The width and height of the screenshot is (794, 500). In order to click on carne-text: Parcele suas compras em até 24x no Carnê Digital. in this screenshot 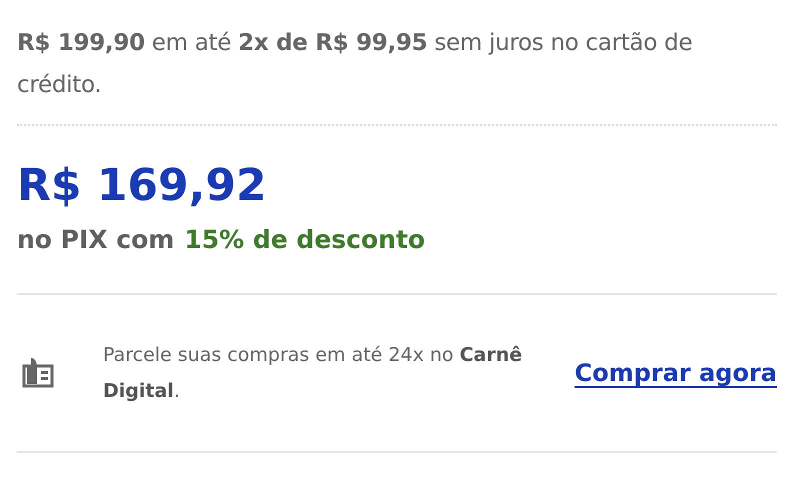, I will do `click(313, 373)`.